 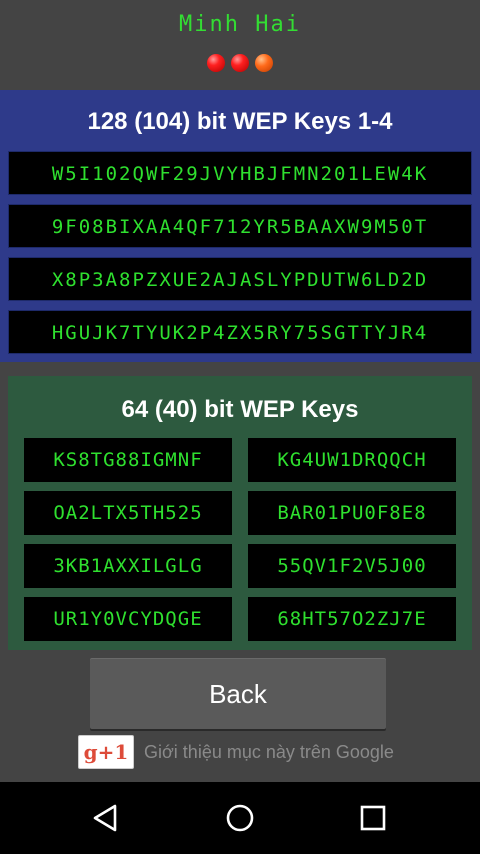 I want to click on back-triangle-icon, so click(x=105, y=818).